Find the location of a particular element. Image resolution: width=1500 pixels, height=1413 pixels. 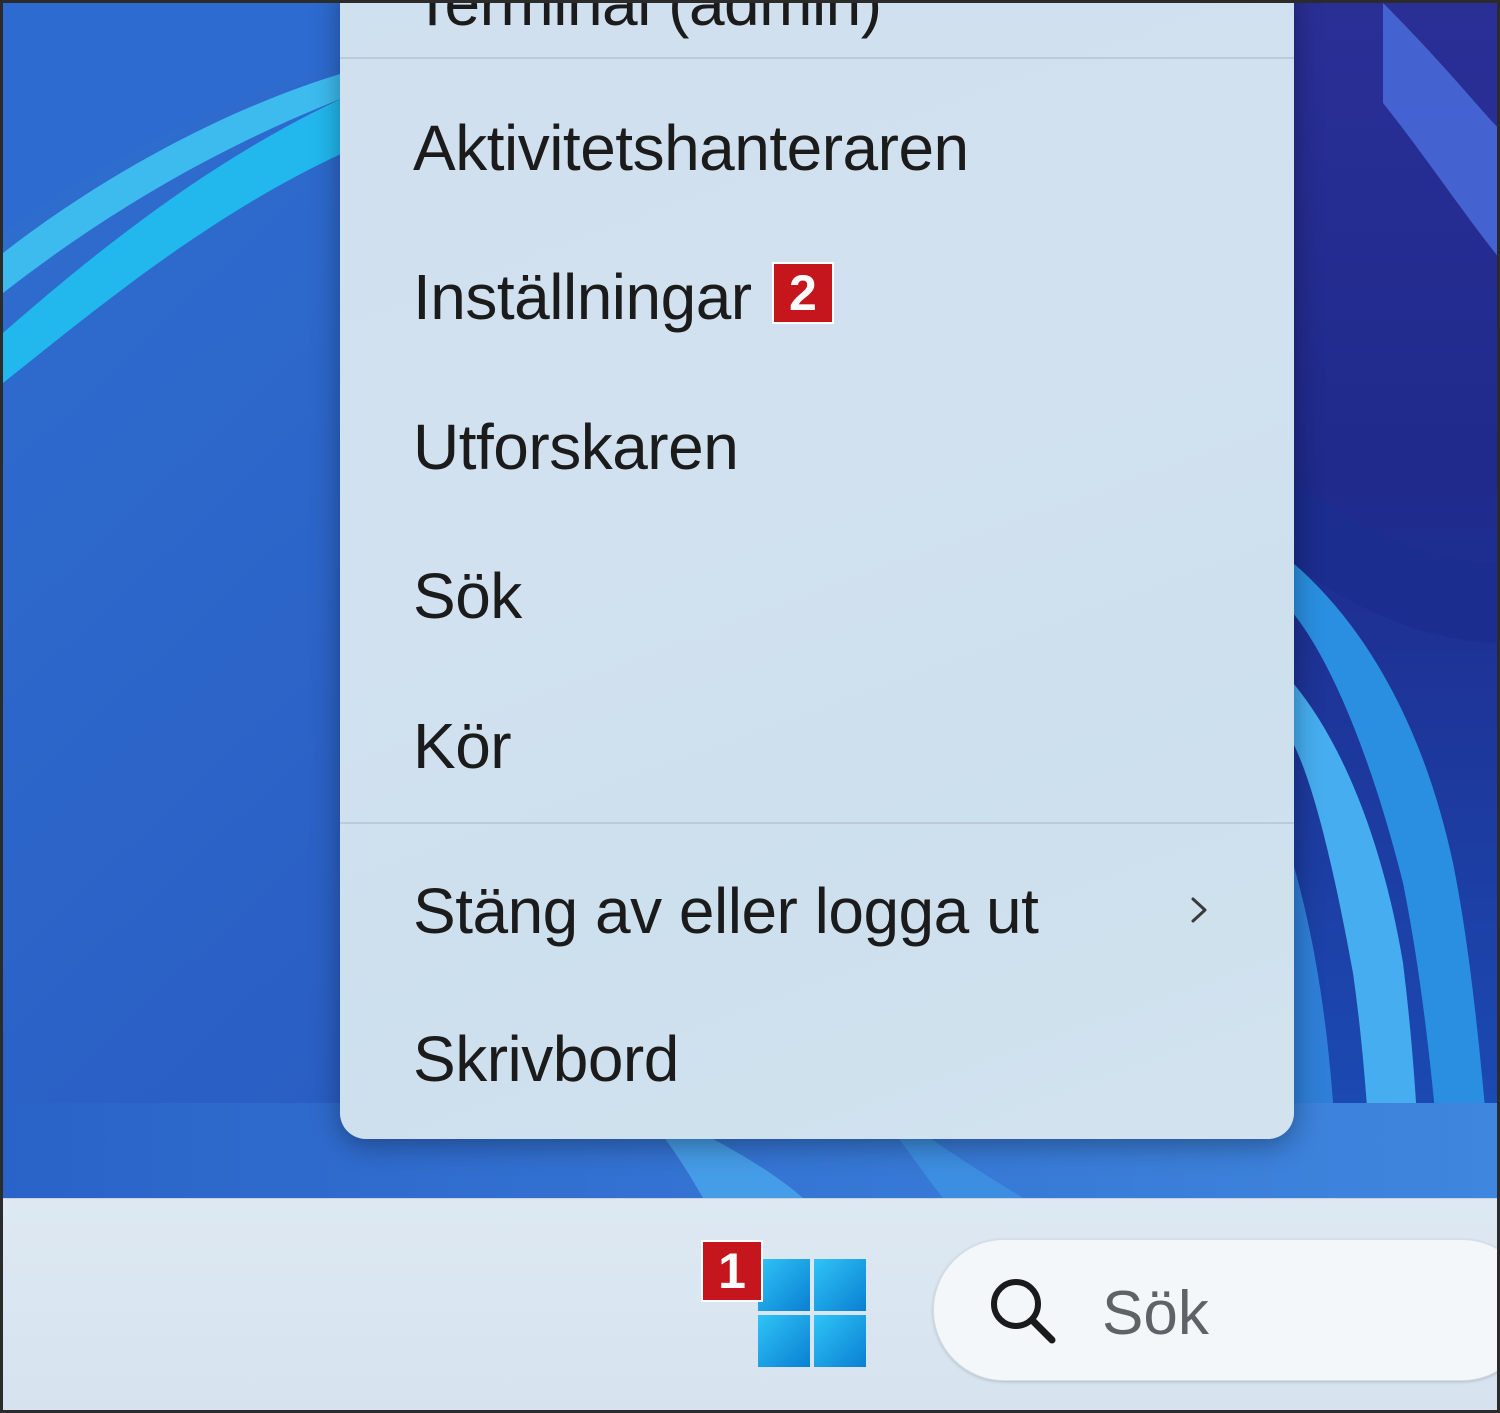

menu-item-settings: Inställningar 2 is located at coordinates (817, 297).